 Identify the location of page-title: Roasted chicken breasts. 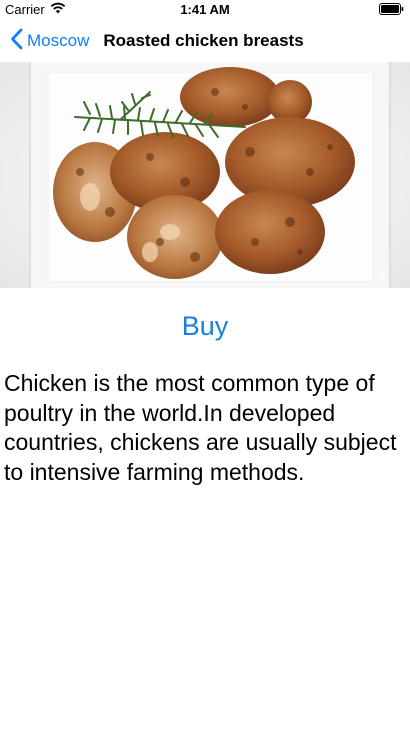
(203, 40).